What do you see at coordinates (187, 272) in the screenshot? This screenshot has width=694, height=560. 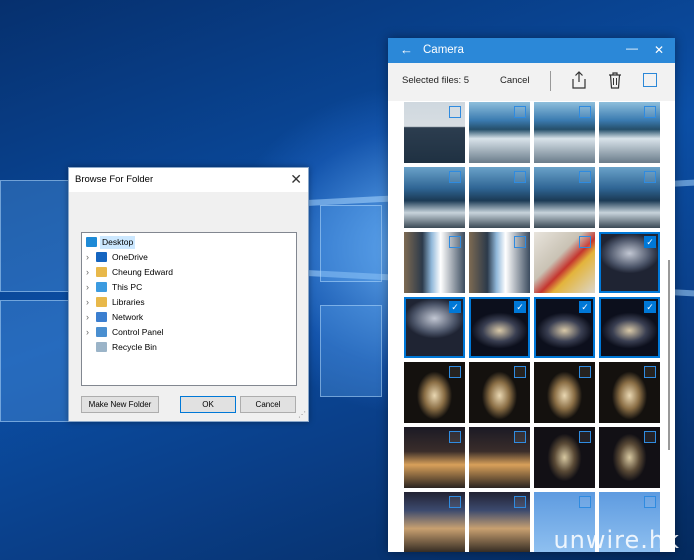 I see `tree-item: › Cheung Edward` at bounding box center [187, 272].